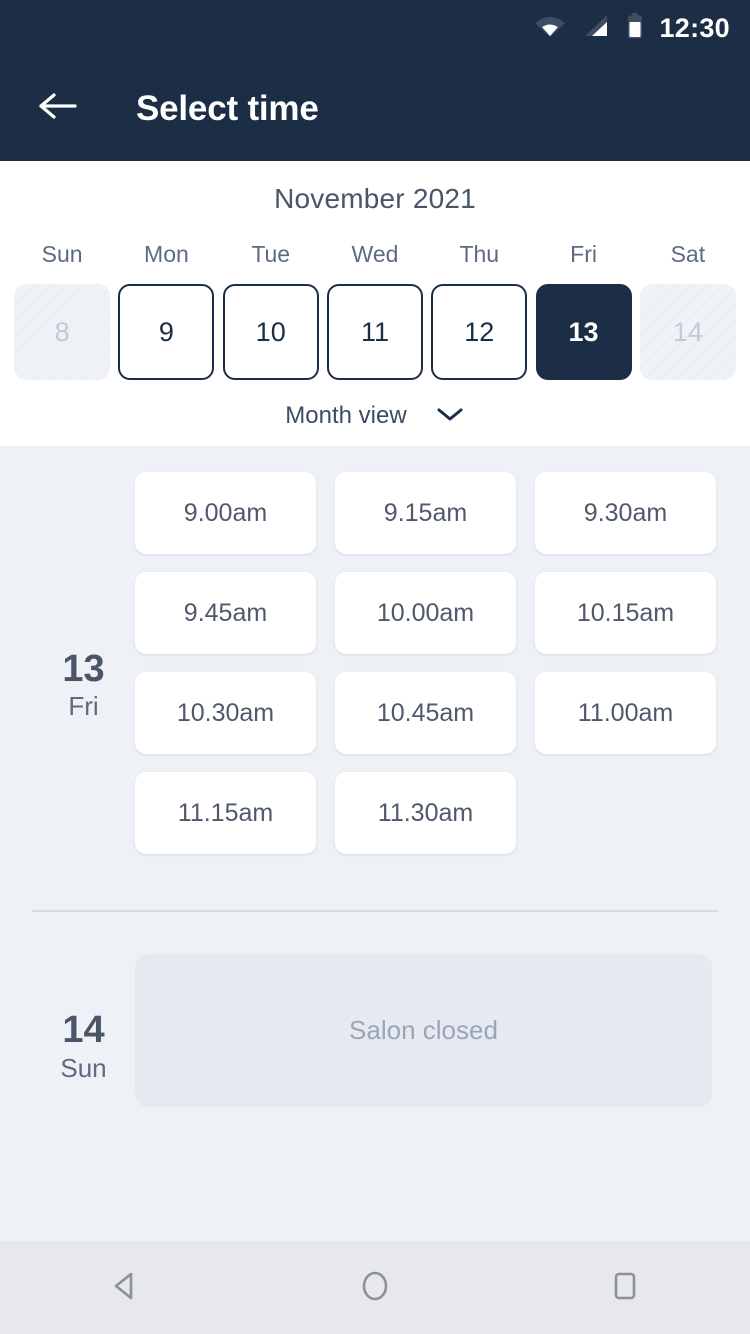 The height and width of the screenshot is (1334, 750). I want to click on month-view-label: Month view, so click(346, 415).